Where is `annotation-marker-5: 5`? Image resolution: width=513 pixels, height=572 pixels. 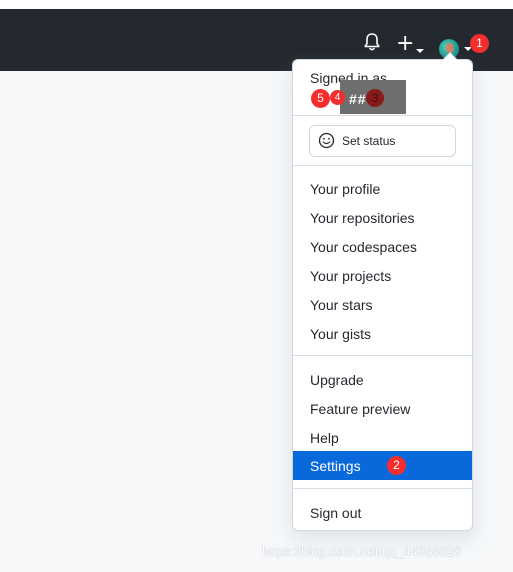 annotation-marker-5: 5 is located at coordinates (320, 98).